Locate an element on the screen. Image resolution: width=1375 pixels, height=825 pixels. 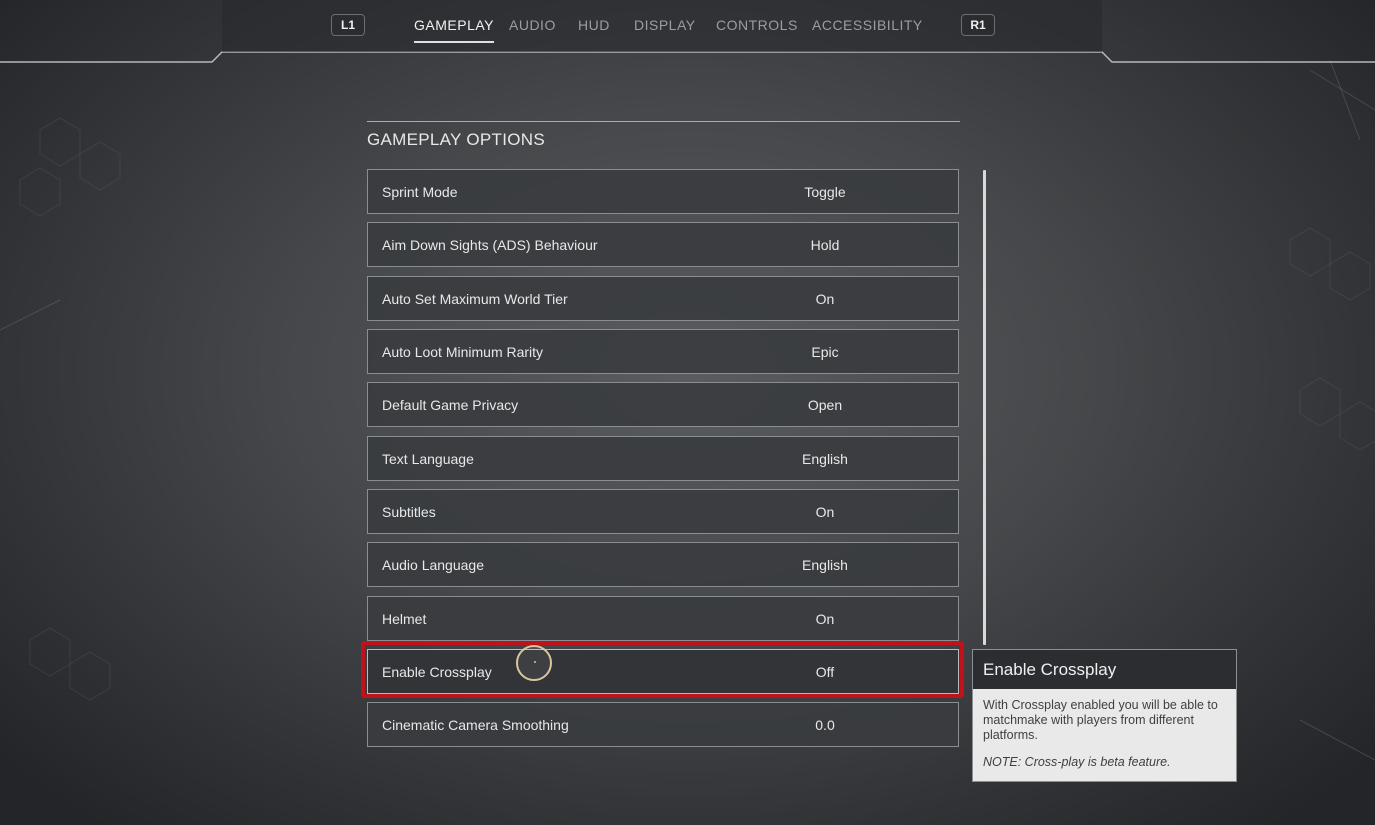
tooltip-title: Enable Crossplay is located at coordinates (1104, 669).